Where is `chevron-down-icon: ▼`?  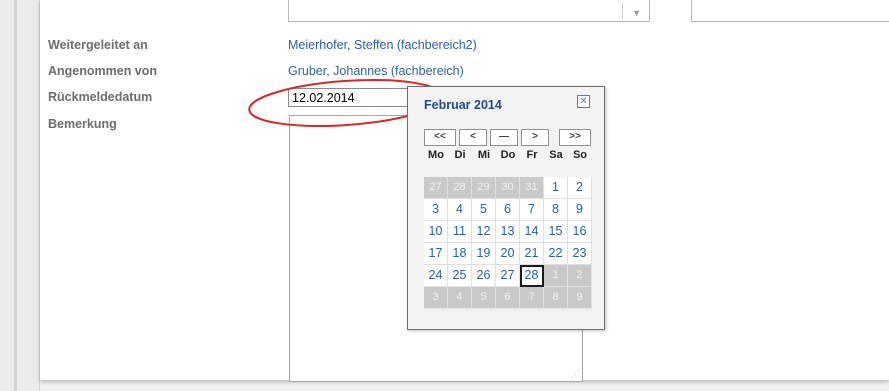 chevron-down-icon: ▼ is located at coordinates (636, 13).